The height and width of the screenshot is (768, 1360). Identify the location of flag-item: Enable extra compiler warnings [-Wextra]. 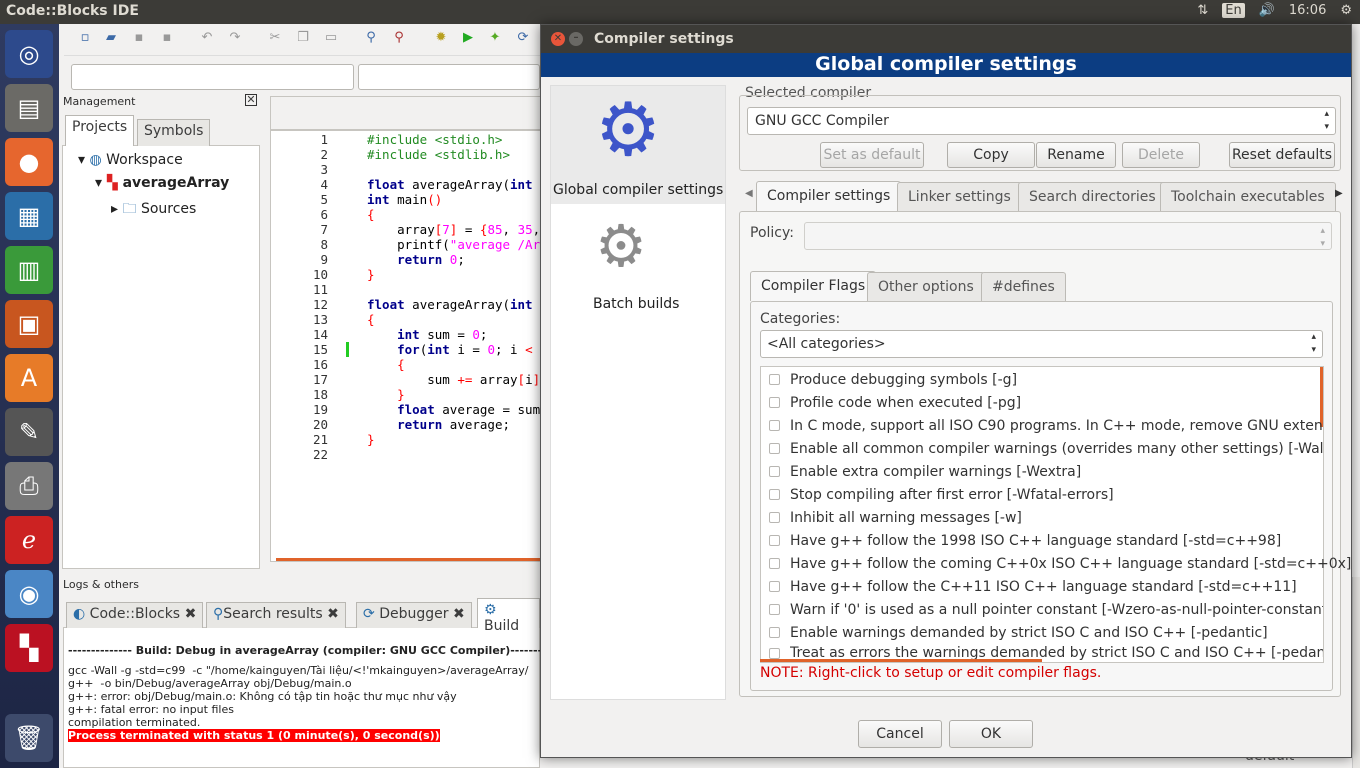
(925, 471).